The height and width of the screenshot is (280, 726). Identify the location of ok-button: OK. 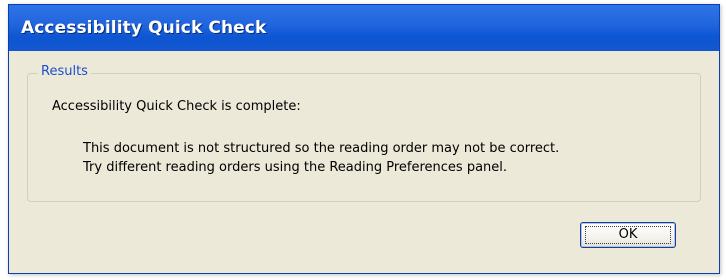
(628, 235).